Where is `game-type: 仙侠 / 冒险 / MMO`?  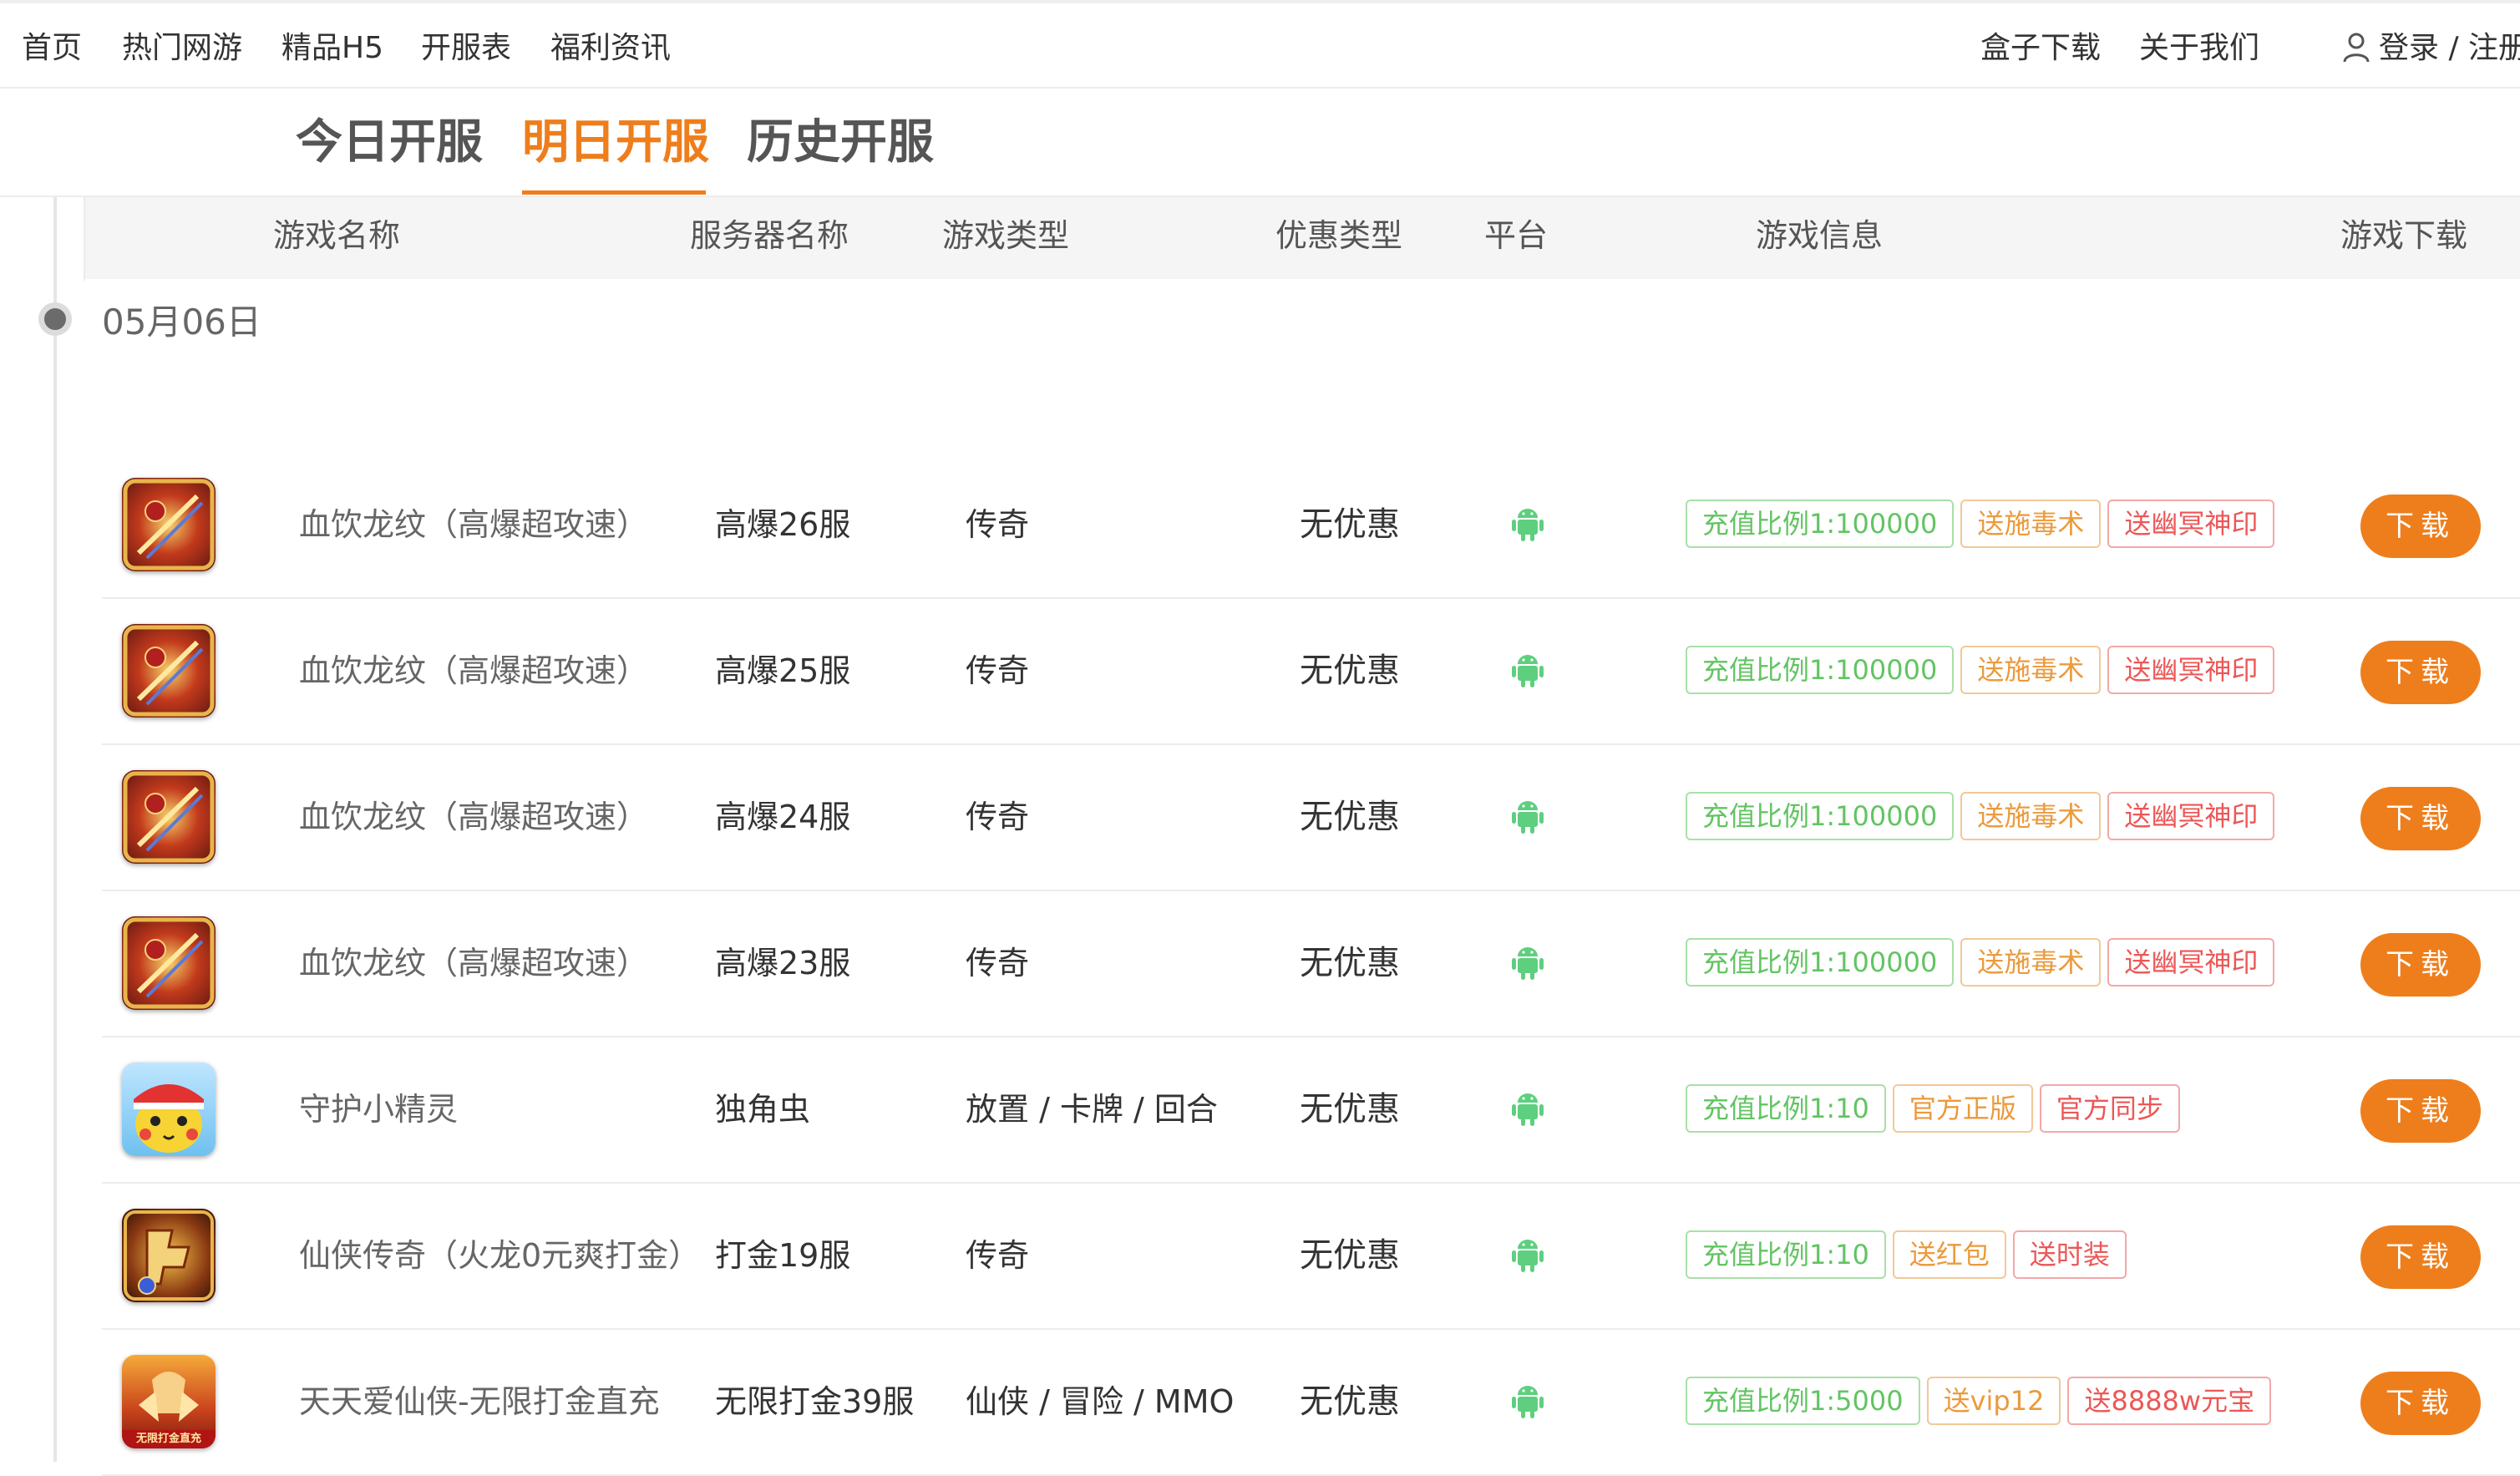
game-type: 仙侠 / 冒险 / MMO is located at coordinates (1100, 1401).